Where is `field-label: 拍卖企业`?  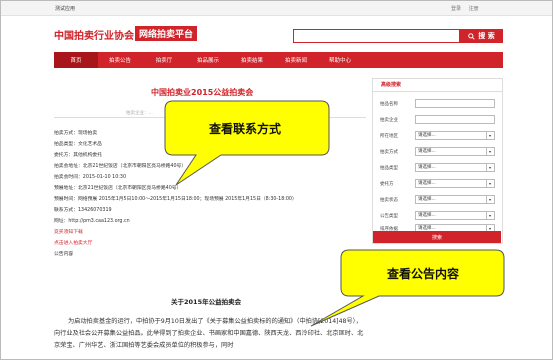 field-label: 拍卖企业 is located at coordinates (389, 120).